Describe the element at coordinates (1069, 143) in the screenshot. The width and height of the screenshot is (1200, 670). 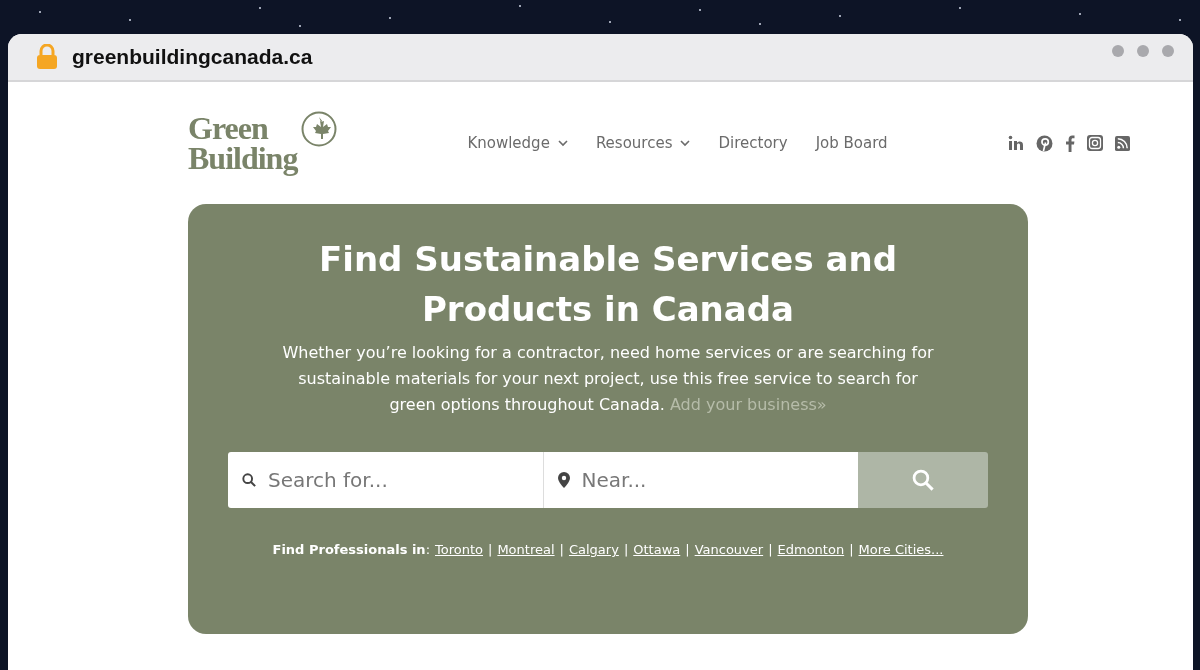
I see `facebook-icon` at that location.